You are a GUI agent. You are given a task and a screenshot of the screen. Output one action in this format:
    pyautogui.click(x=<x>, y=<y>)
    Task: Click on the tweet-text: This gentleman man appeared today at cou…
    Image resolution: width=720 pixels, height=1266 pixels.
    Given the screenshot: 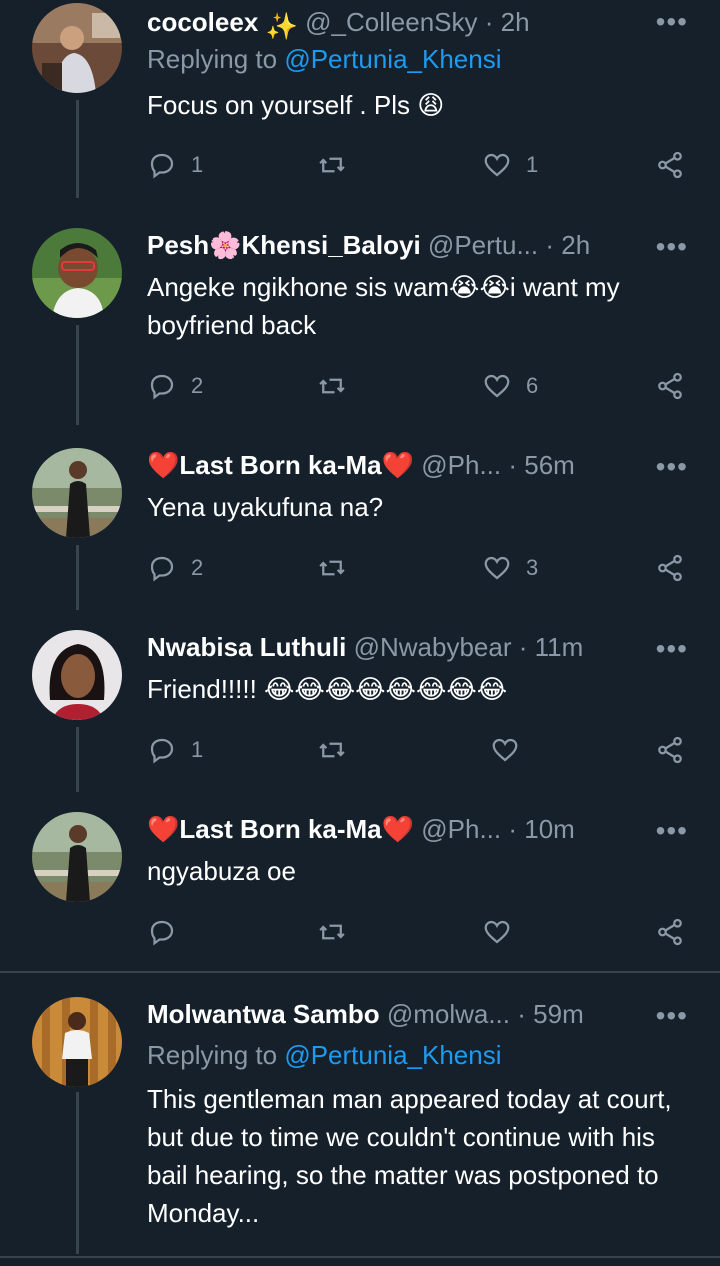 What is the action you would take?
    pyautogui.click(x=409, y=1156)
    